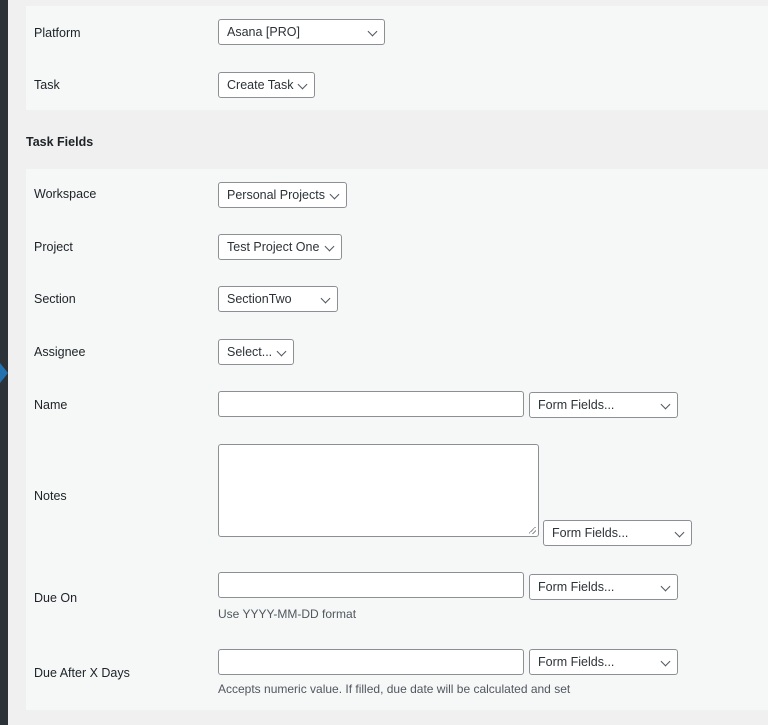  Describe the element at coordinates (60, 142) in the screenshot. I see `section-title: Task Fields` at that location.